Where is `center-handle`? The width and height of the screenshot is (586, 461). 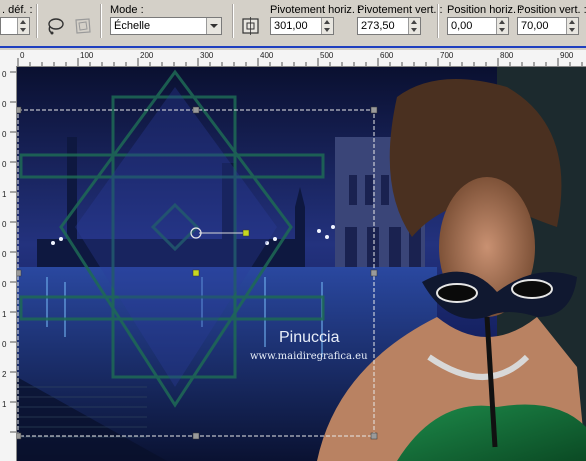
center-handle is located at coordinates (196, 273).